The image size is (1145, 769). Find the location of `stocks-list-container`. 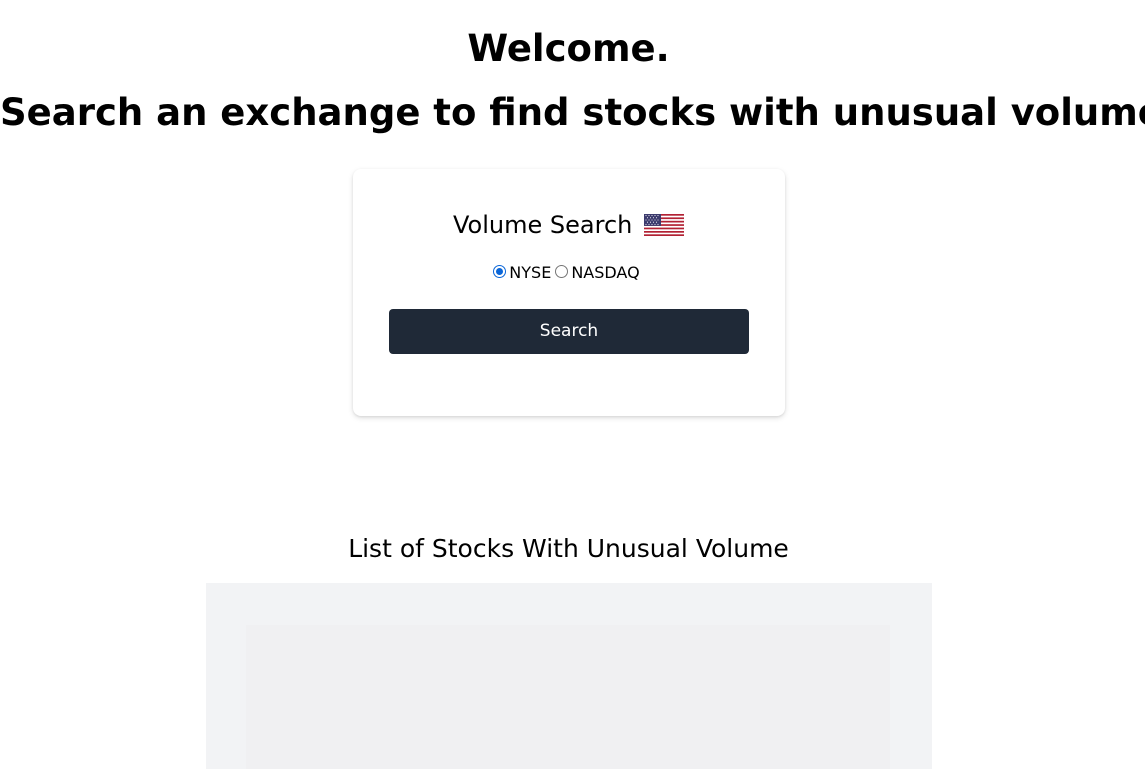

stocks-list-container is located at coordinates (568, 697).